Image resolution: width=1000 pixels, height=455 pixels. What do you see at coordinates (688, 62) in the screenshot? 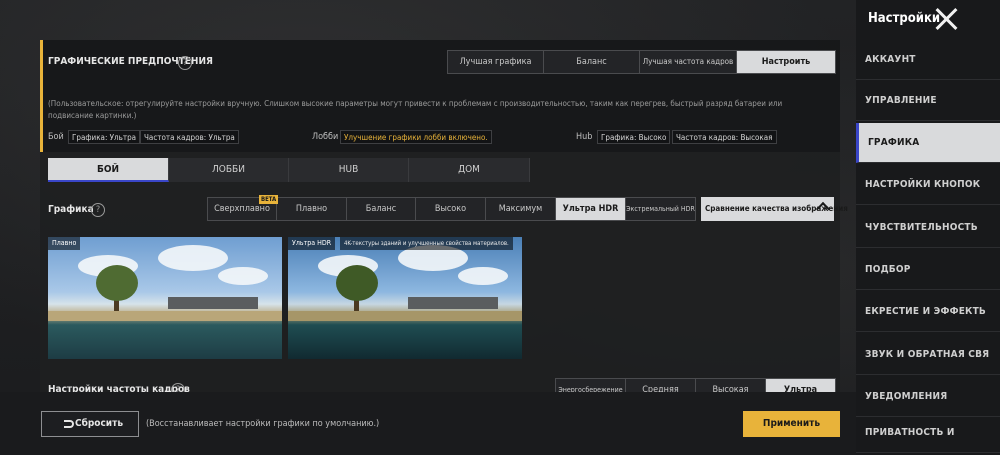
I see `preset-best-fps: Лучшая частота кадров` at bounding box center [688, 62].